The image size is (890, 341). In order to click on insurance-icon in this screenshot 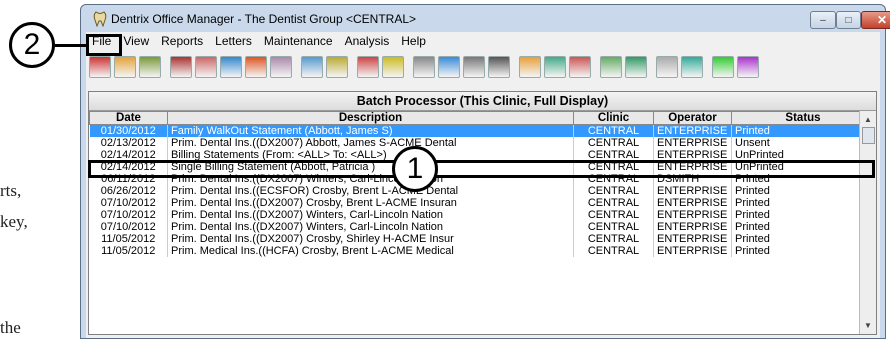, I will do `click(424, 67)`.